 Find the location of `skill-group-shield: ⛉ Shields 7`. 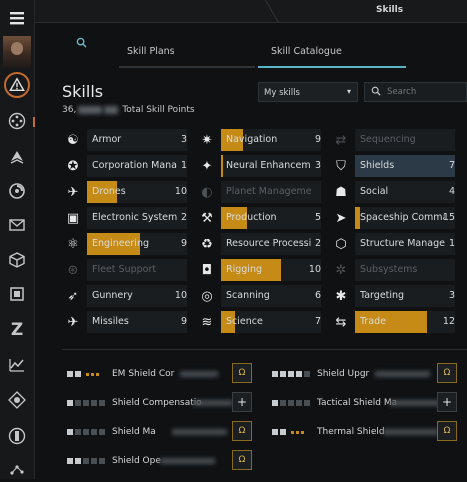

skill-group-shield: ⛉ Shields 7 is located at coordinates (392, 166).